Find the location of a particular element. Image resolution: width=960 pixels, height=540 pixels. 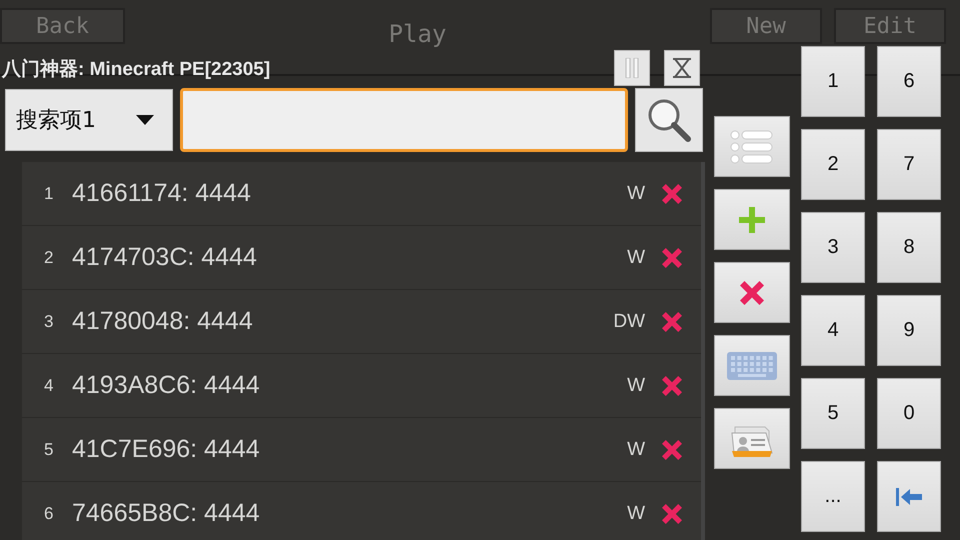

hourglass-button is located at coordinates (682, 68).